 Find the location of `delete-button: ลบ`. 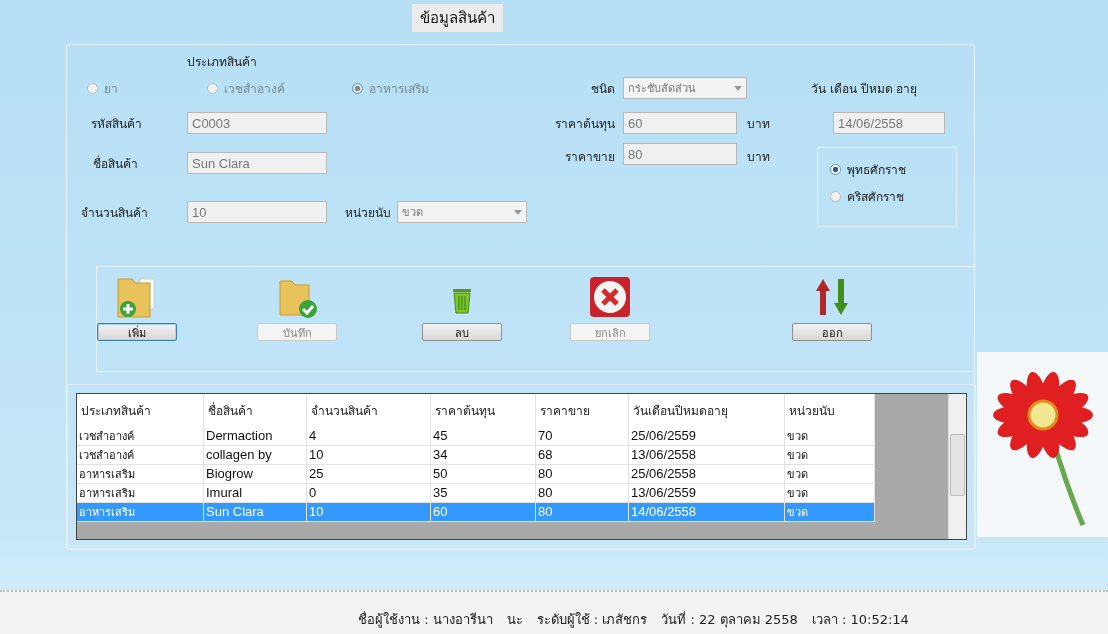

delete-button: ลบ is located at coordinates (462, 331).